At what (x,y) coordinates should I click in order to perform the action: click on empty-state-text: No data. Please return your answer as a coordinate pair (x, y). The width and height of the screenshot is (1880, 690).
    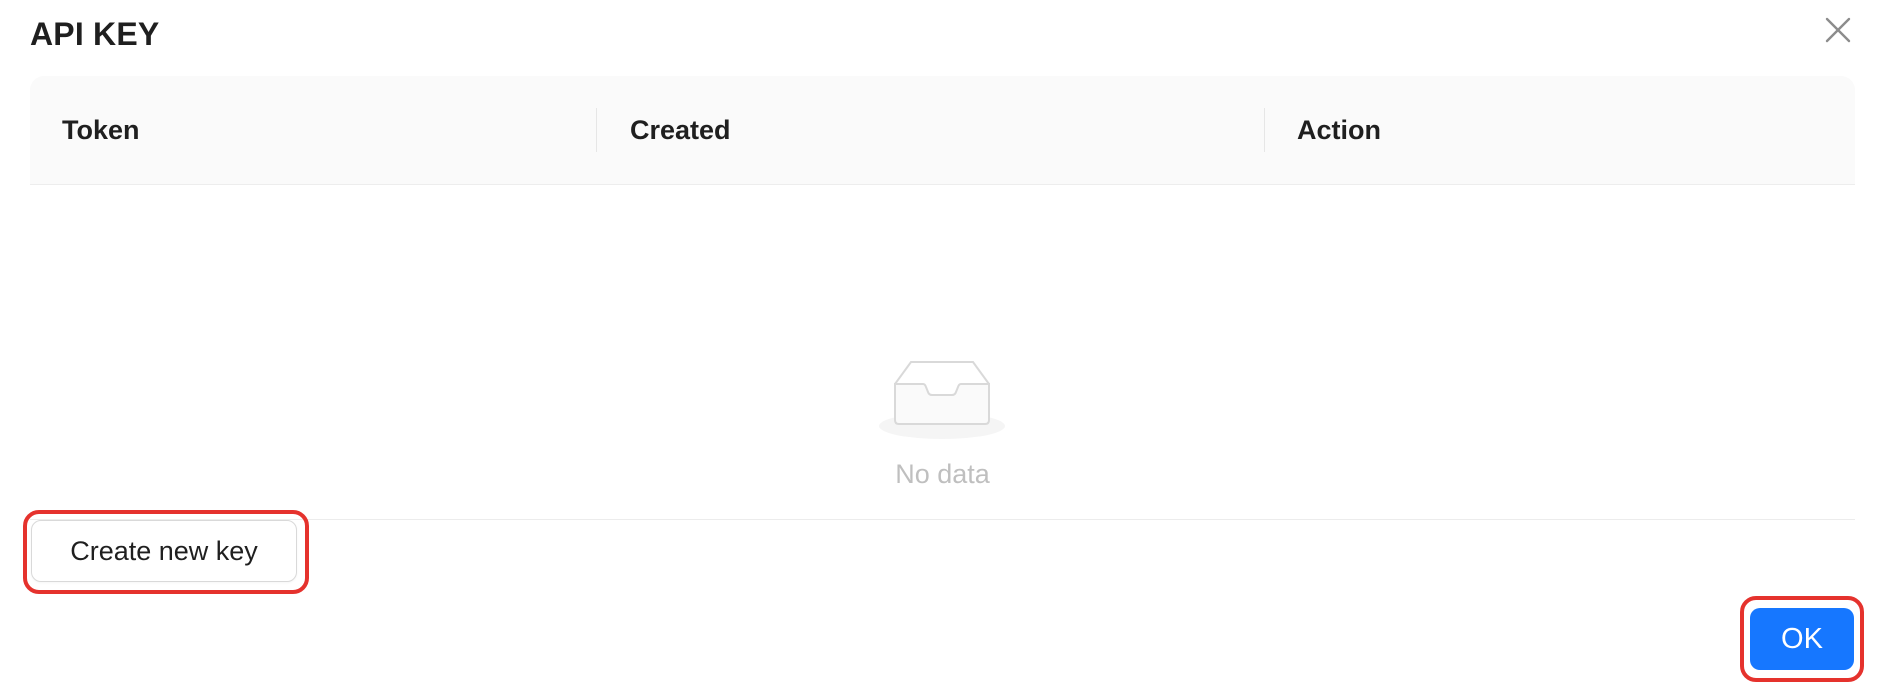
    Looking at the image, I should click on (942, 474).